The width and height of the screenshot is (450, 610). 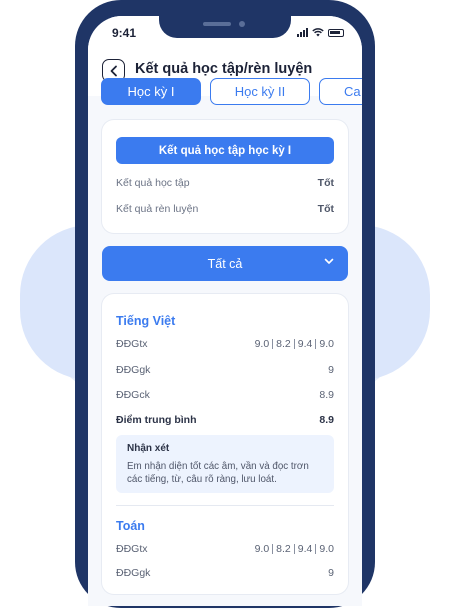 What do you see at coordinates (225, 505) in the screenshot?
I see `divider` at bounding box center [225, 505].